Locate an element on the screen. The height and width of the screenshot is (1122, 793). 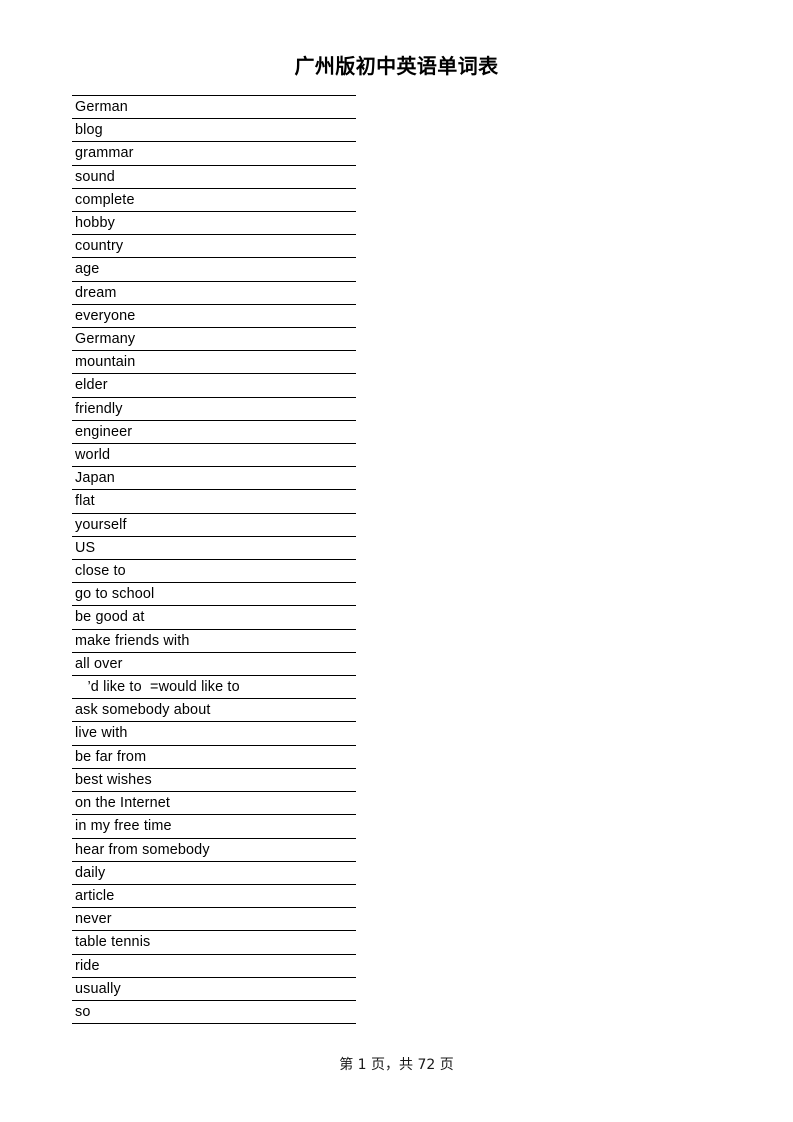
vocabulary-entry: live with is located at coordinates (214, 733).